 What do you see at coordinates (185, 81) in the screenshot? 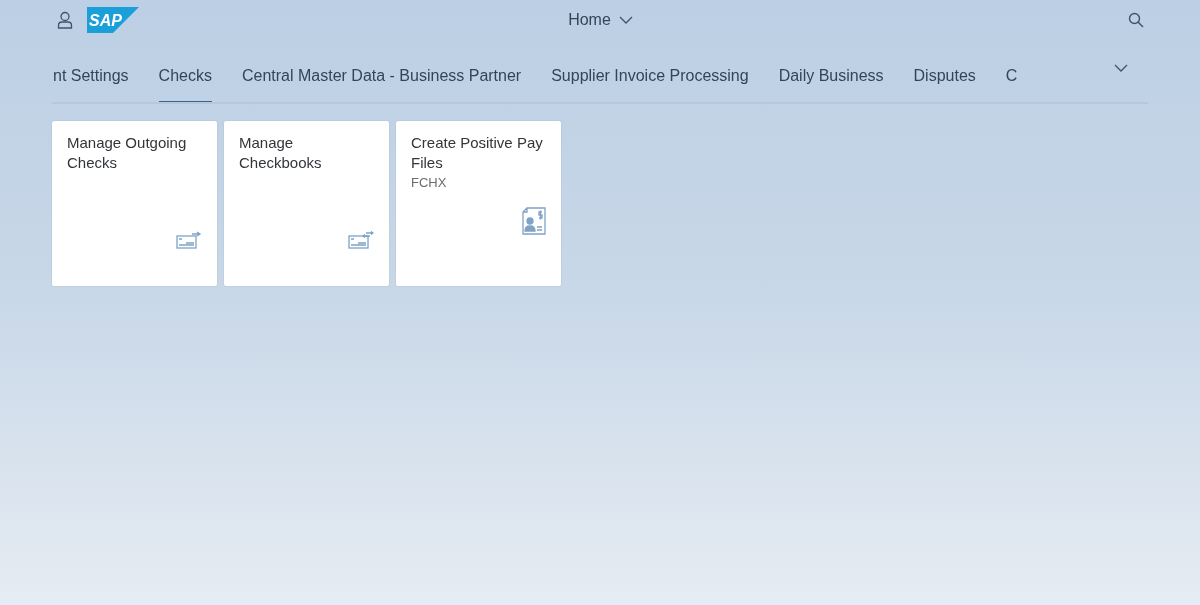
I see `tab: Checks` at bounding box center [185, 81].